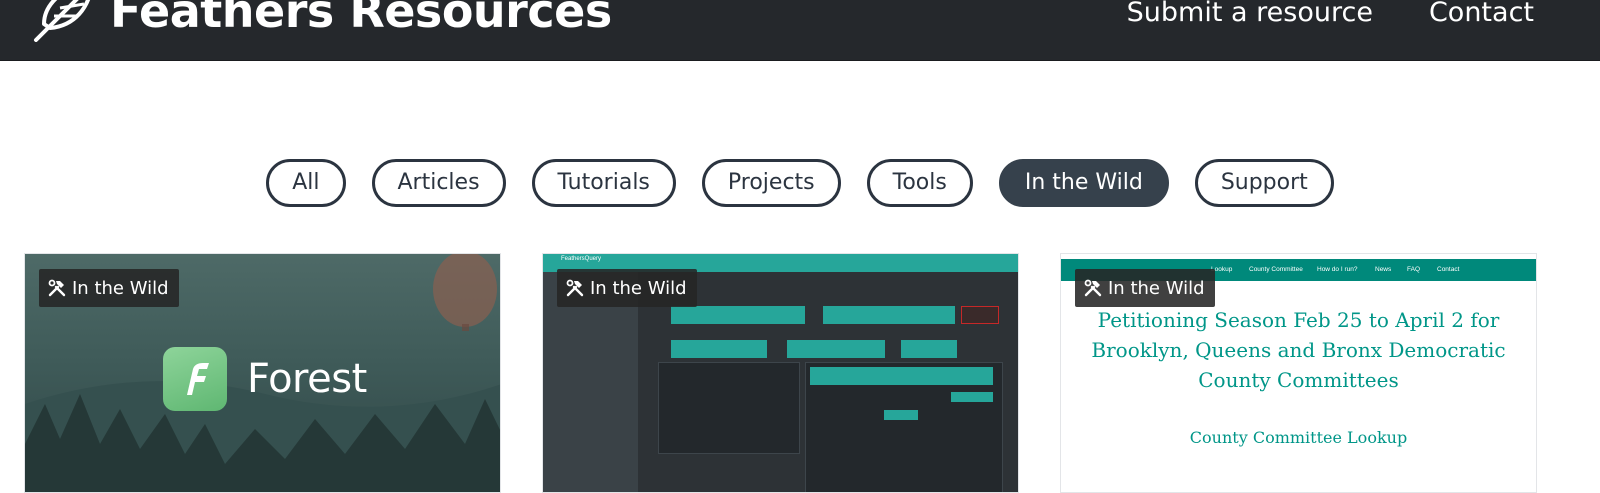 This screenshot has height=493, width=1600. I want to click on nav-submit-resource: Submit a resource, so click(1250, 15).